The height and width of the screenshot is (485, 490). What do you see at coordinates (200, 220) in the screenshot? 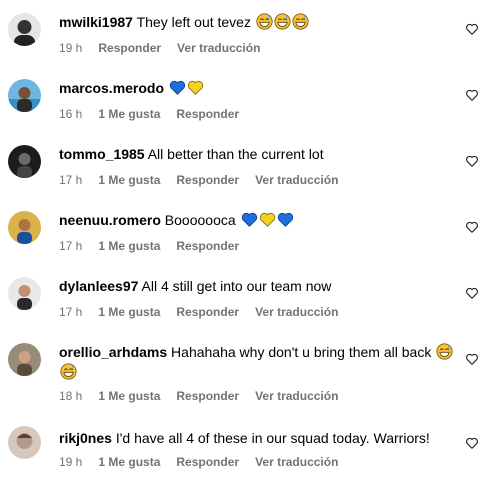
I see `comment-body: Booooooca` at bounding box center [200, 220].